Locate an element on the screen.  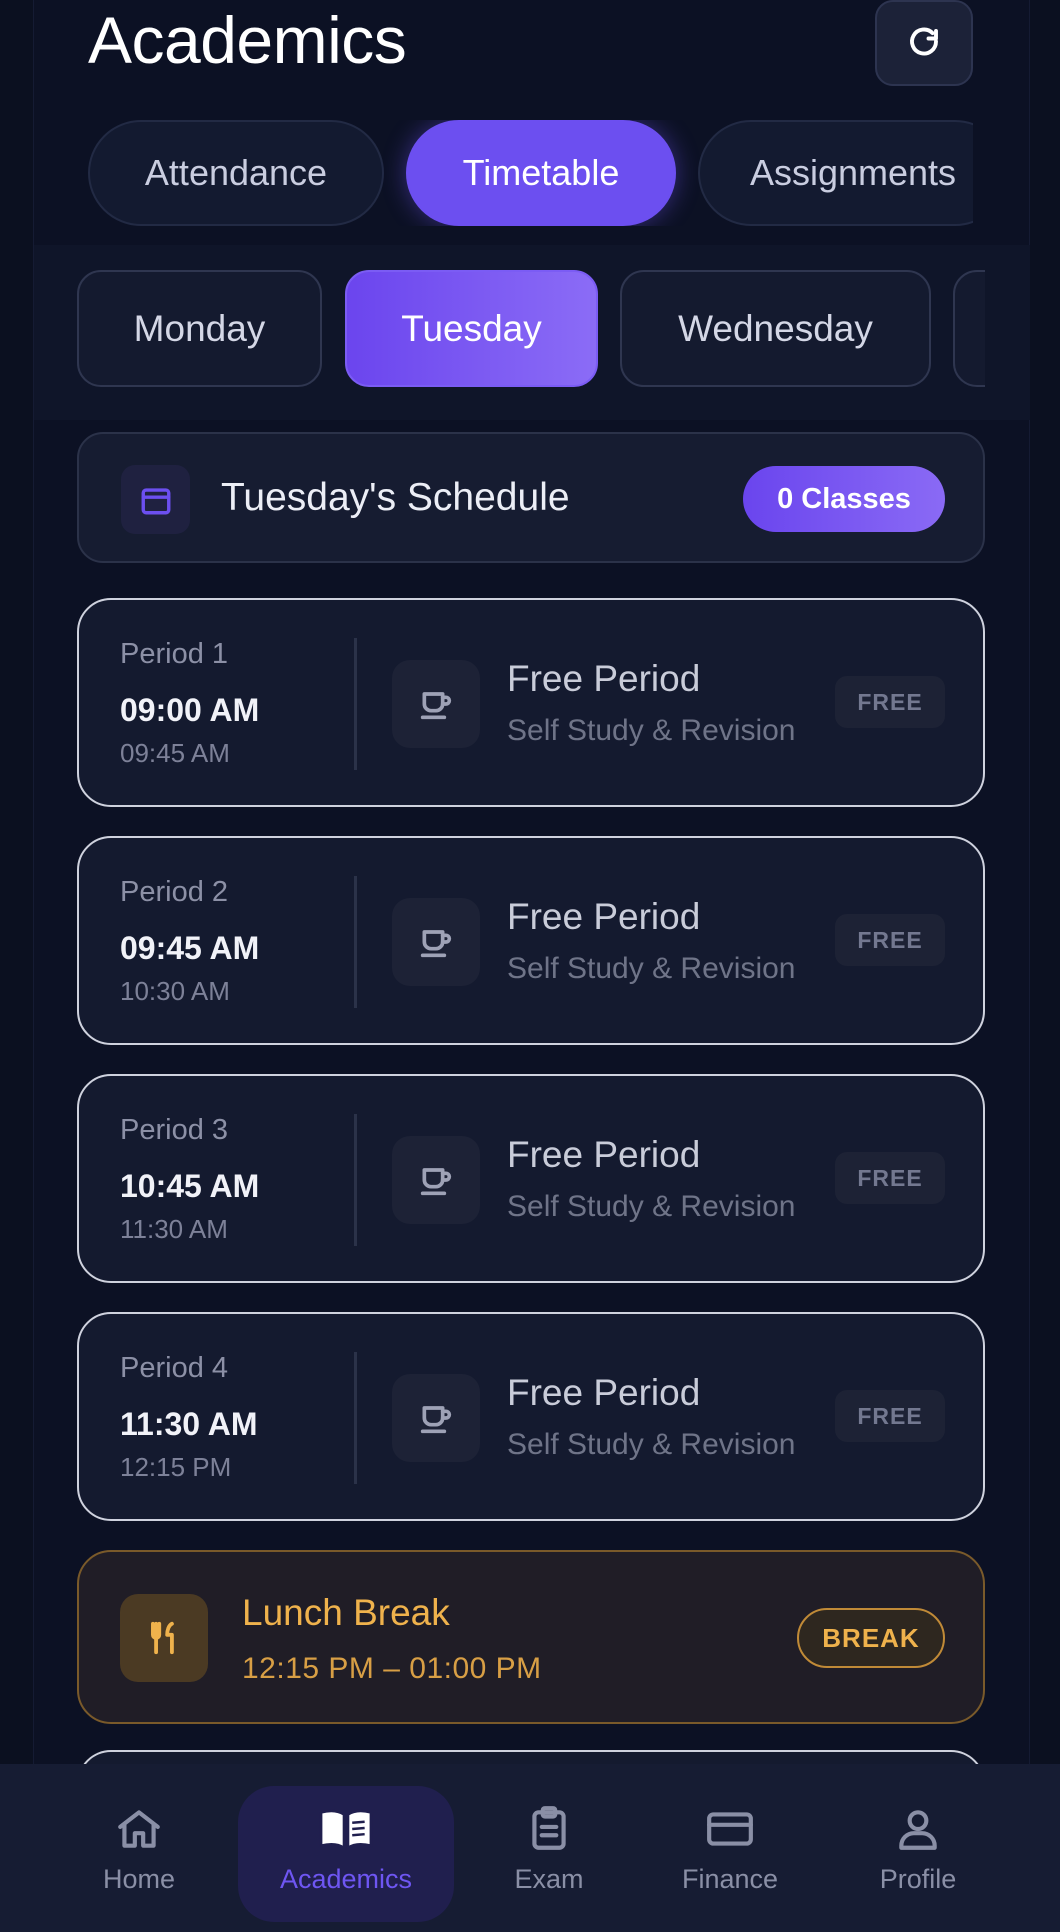
nav-home: Home is located at coordinates (139, 1854).